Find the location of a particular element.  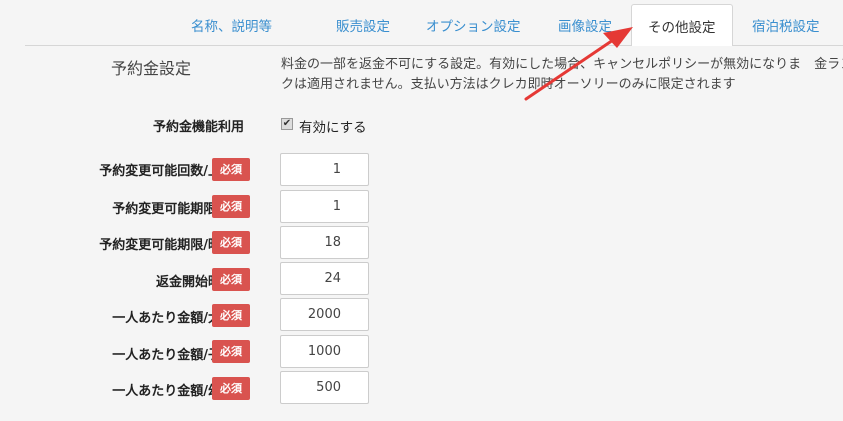

tab-option-settings: オプション設定 is located at coordinates (473, 25).